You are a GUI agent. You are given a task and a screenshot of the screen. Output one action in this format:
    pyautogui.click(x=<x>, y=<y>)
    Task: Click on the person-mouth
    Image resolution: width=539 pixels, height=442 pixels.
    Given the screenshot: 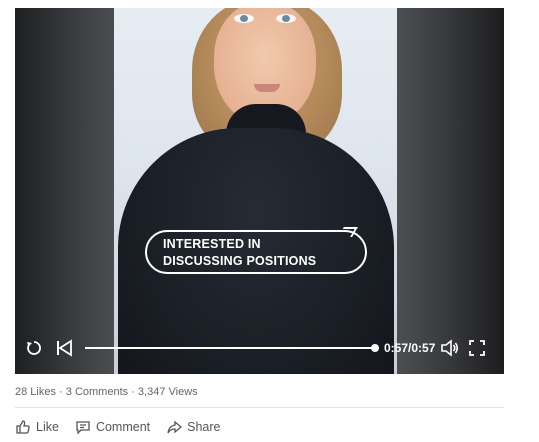 What is the action you would take?
    pyautogui.click(x=267, y=88)
    